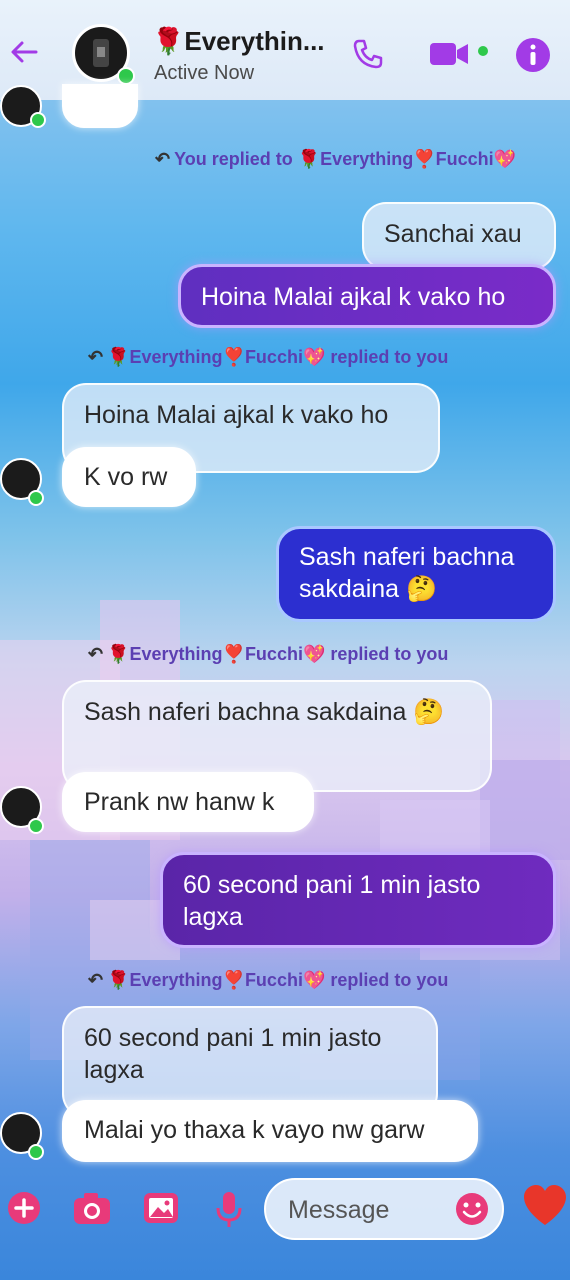  I want to click on like-button, so click(545, 1208).